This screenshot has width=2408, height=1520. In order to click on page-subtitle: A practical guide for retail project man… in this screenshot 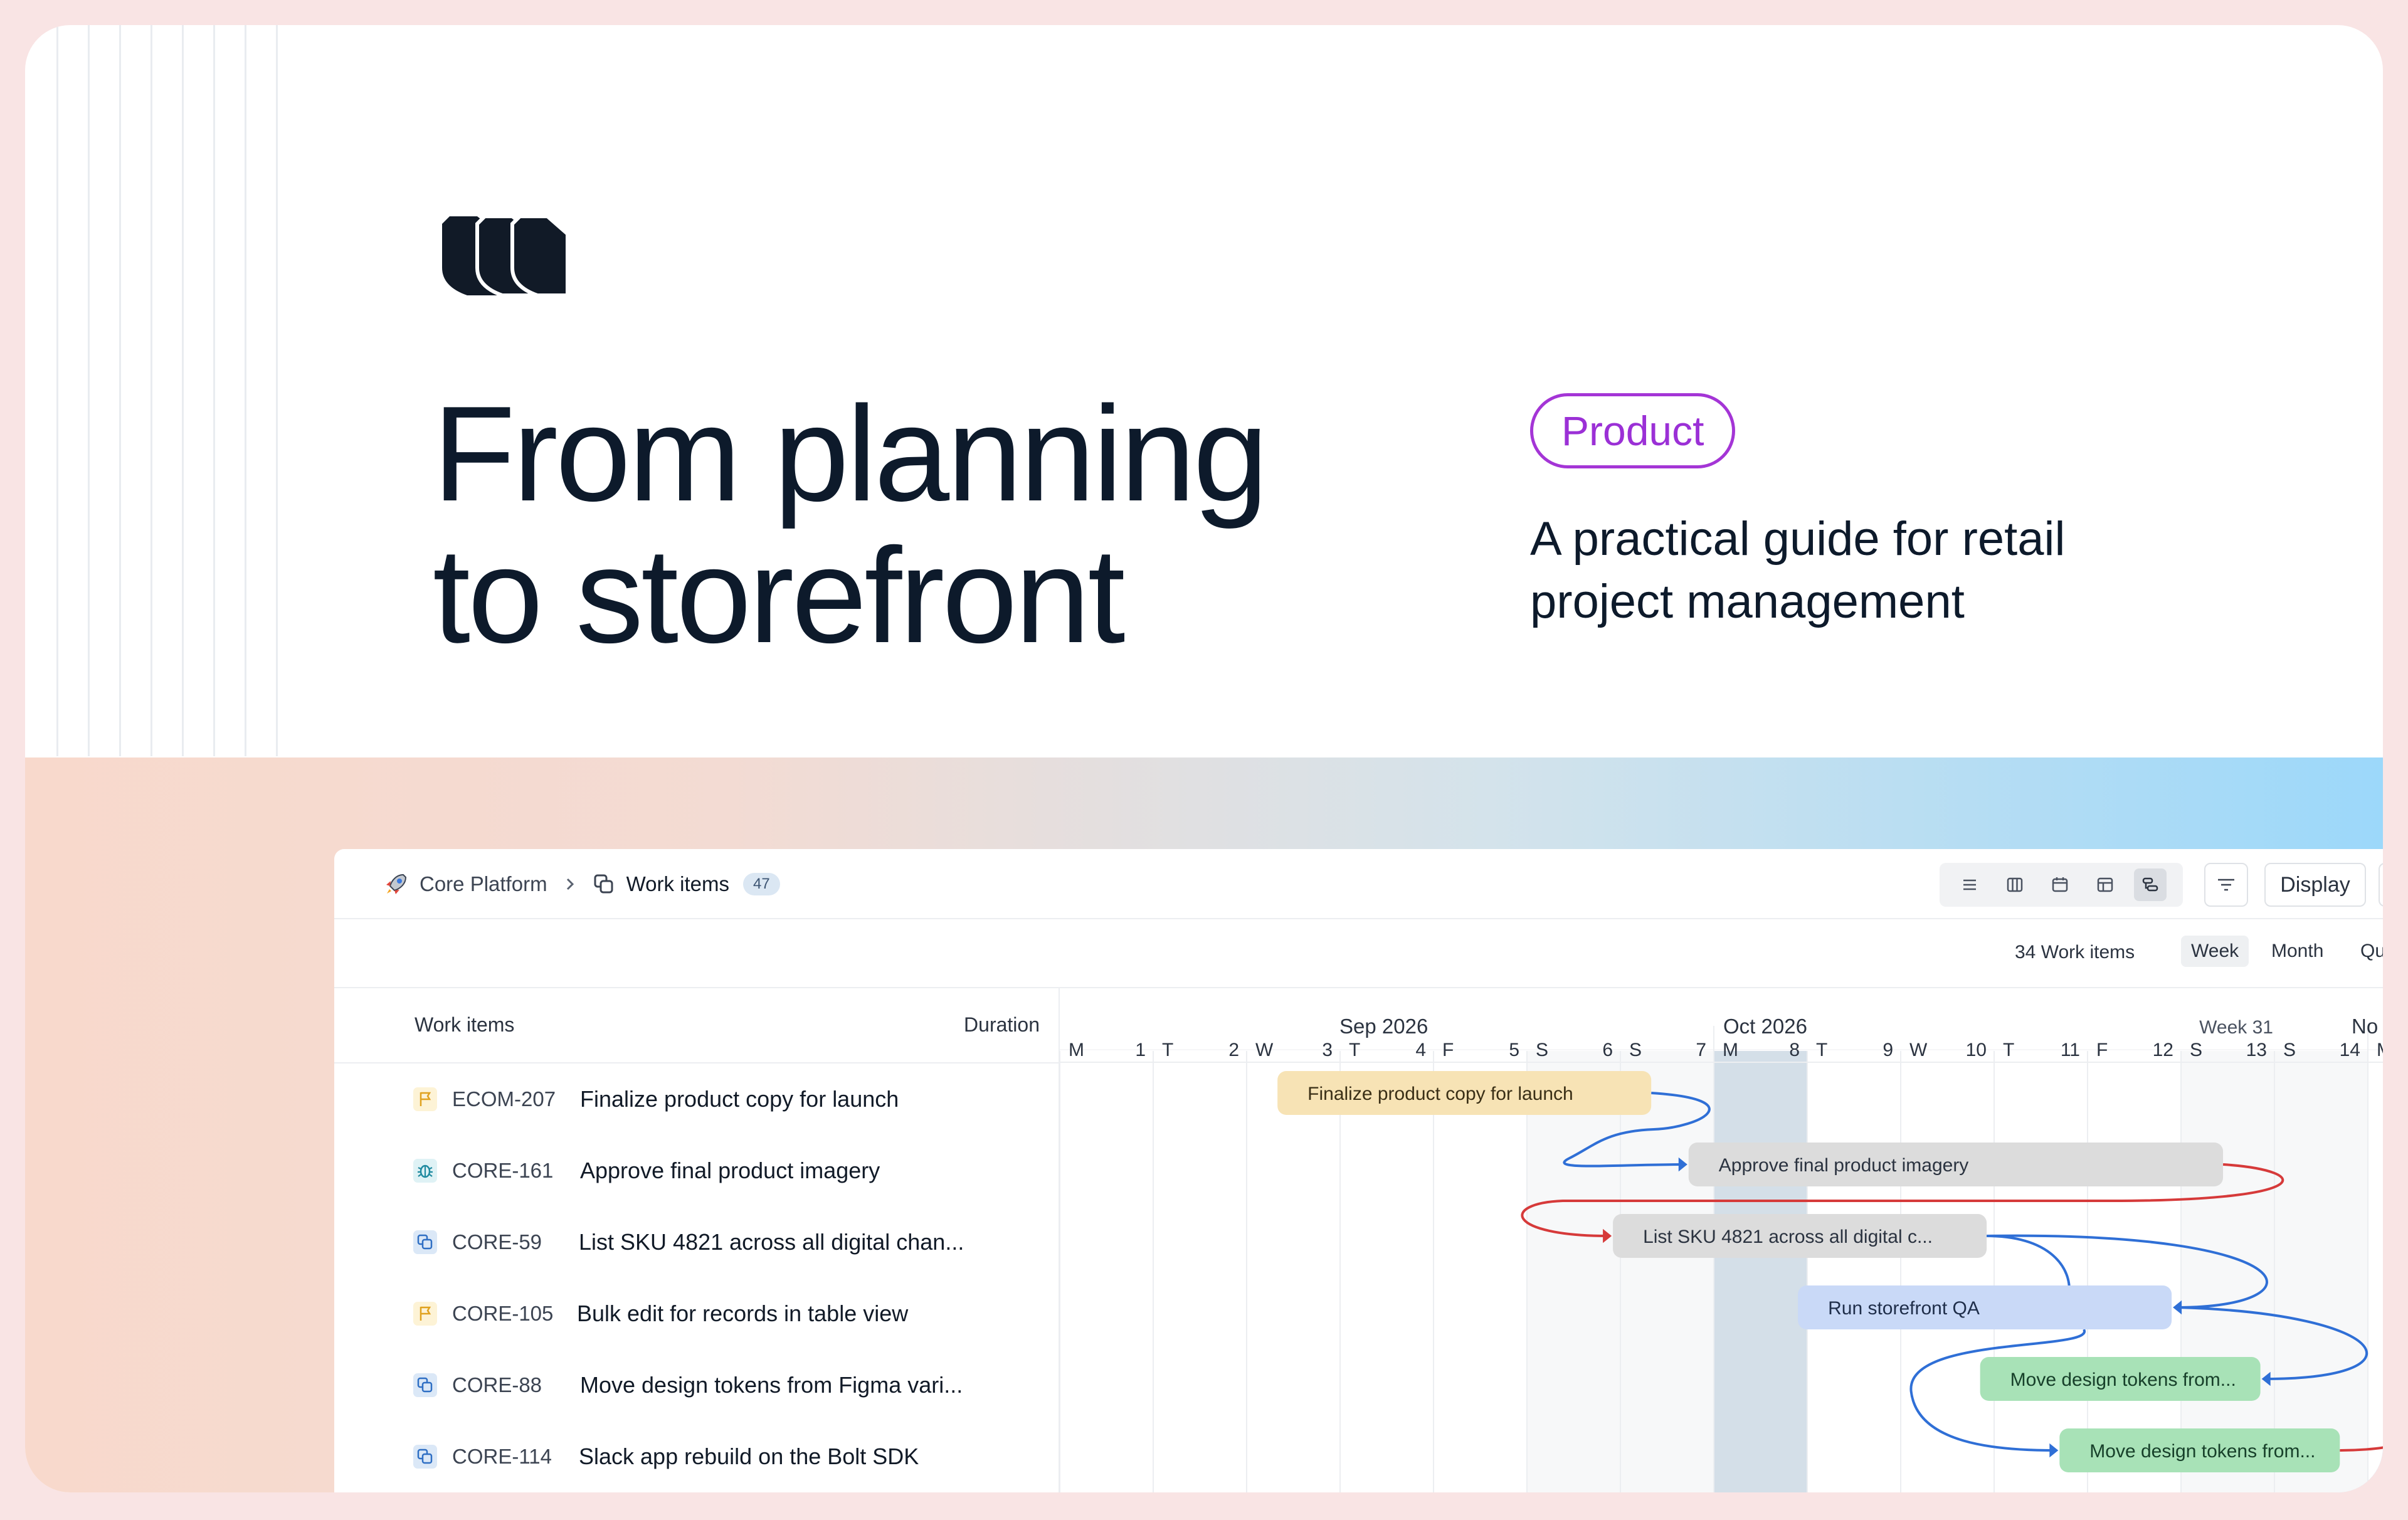, I will do `click(1797, 570)`.